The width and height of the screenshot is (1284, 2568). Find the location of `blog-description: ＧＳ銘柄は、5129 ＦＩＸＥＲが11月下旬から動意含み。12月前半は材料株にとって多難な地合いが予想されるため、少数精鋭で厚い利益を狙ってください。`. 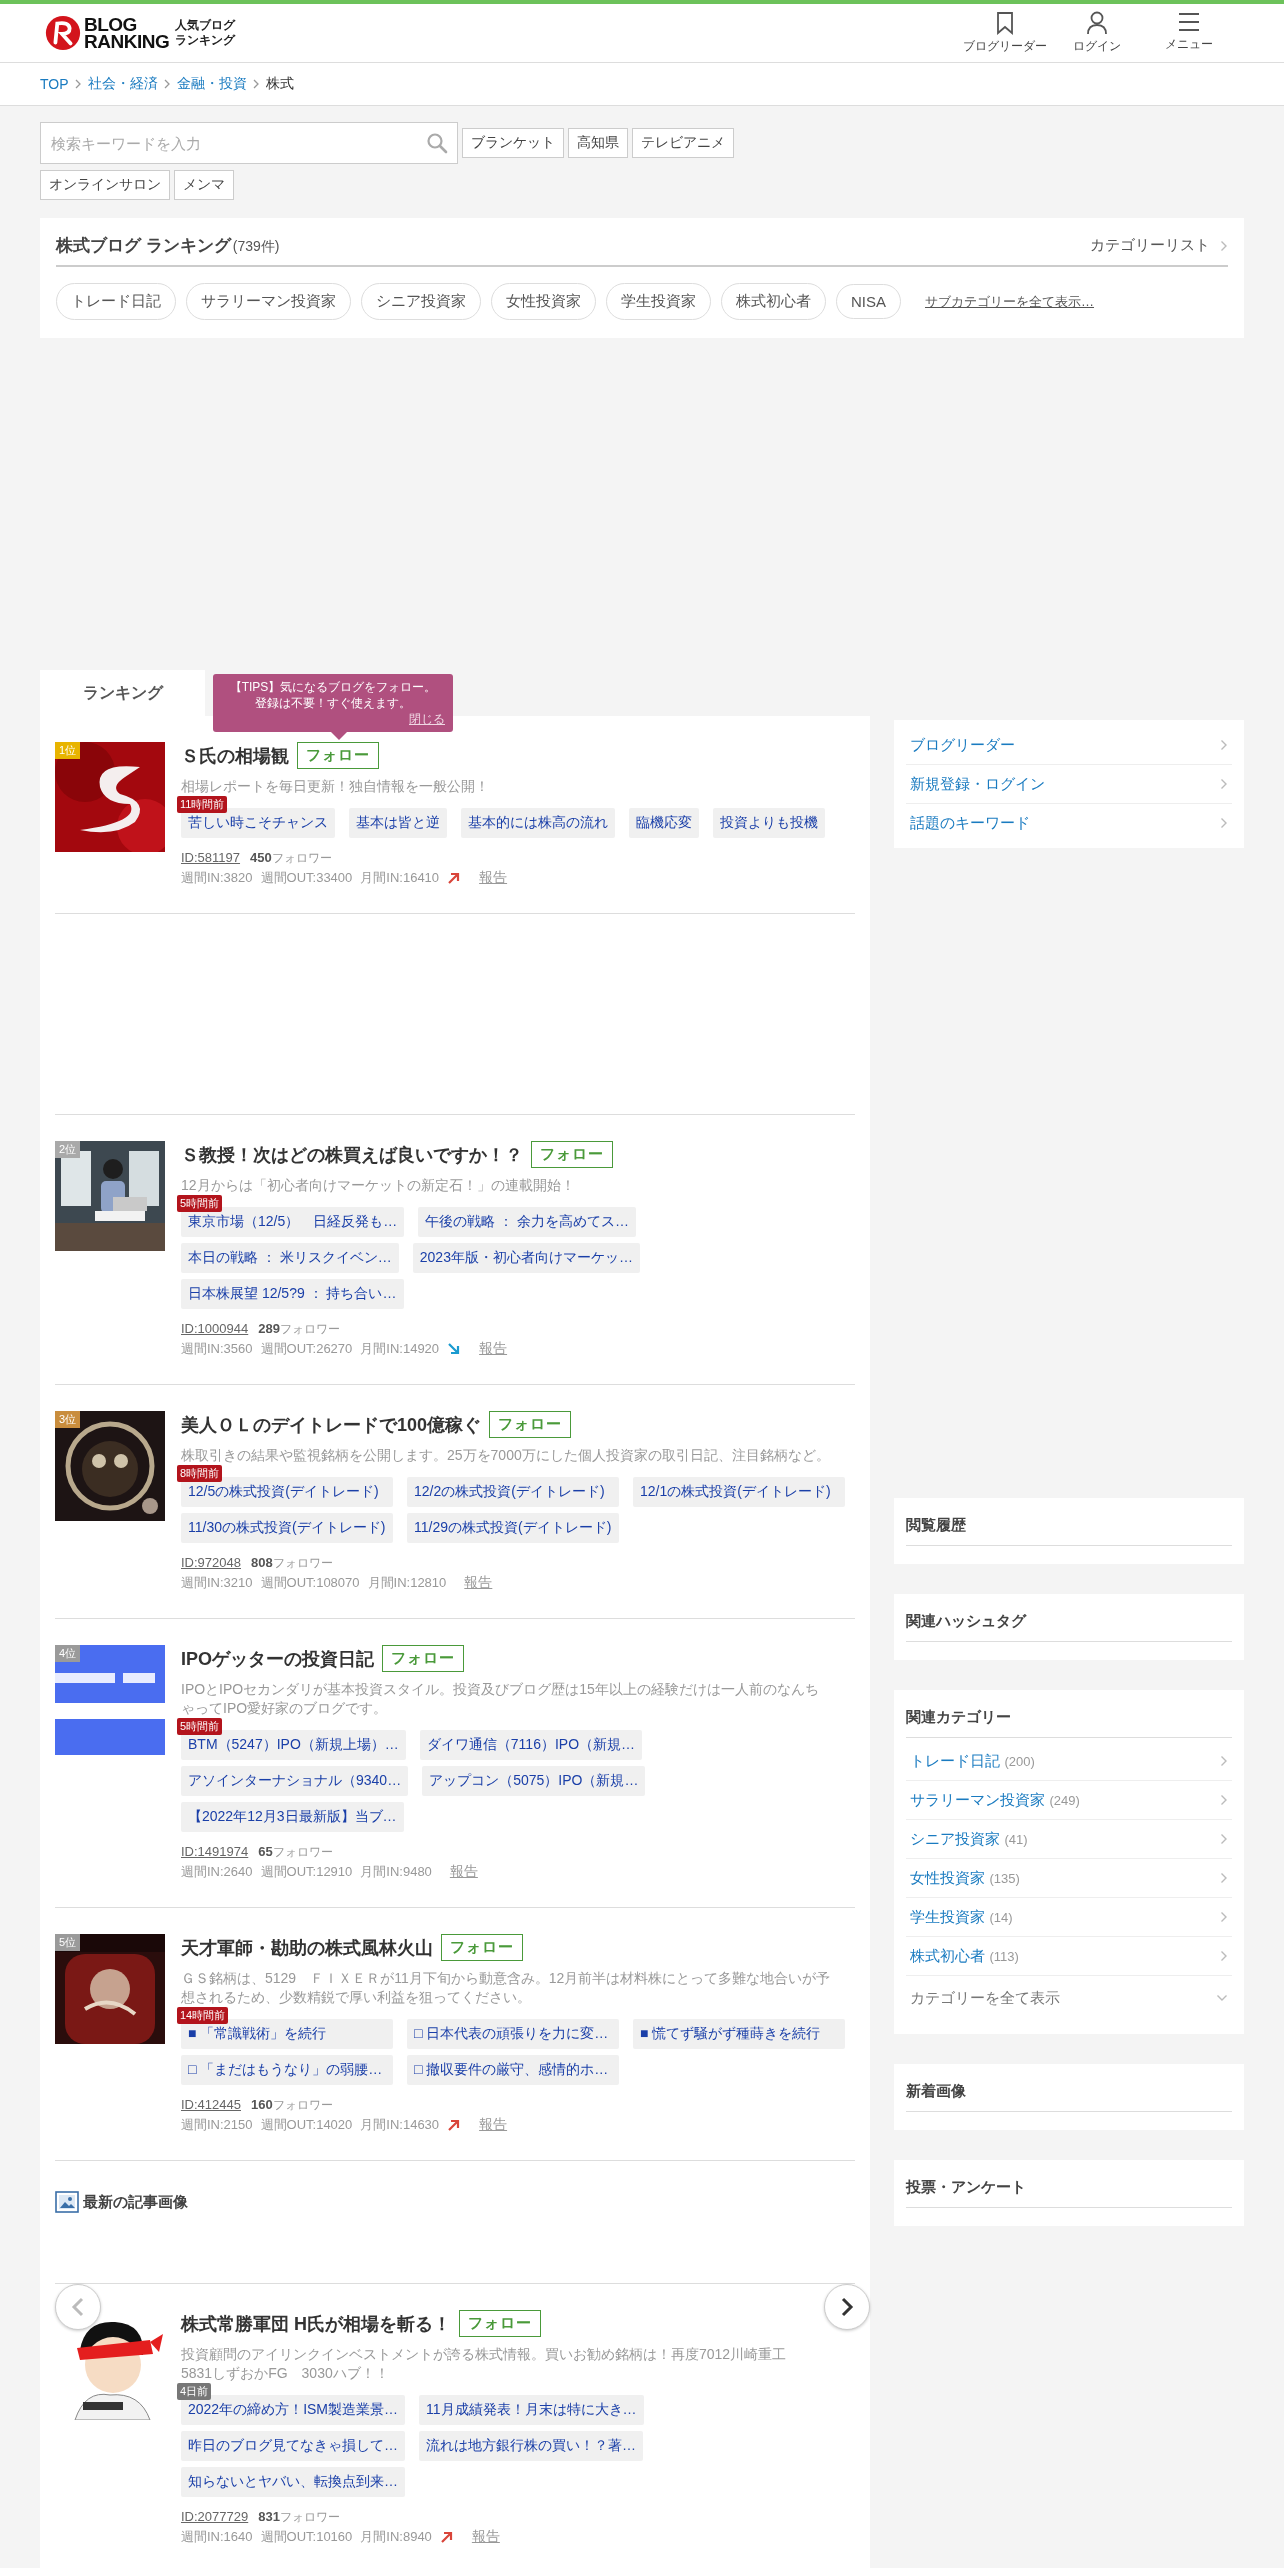

blog-description: ＧＳ銘柄は、5129 ＦＩＸＥＲが11月下旬から動意含み。12月前半は材料株にとって多難な地合いが予想されるため、少数精鋭で厚い利益を狙ってください。 is located at coordinates (506, 1988).